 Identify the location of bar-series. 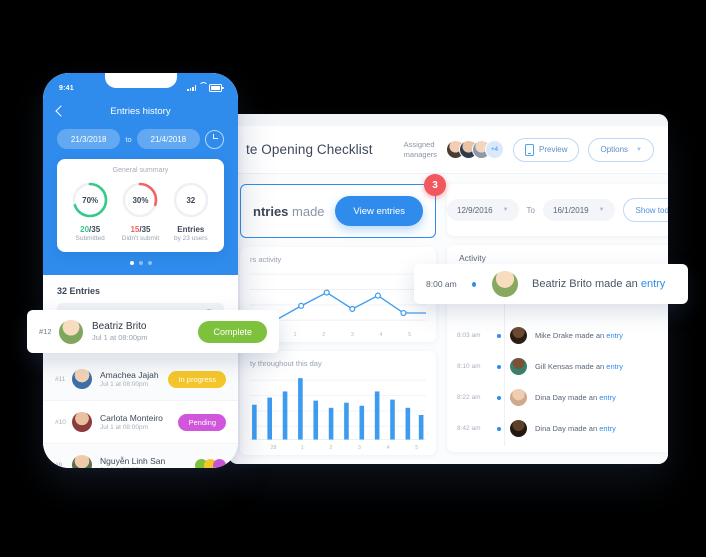
(338, 409).